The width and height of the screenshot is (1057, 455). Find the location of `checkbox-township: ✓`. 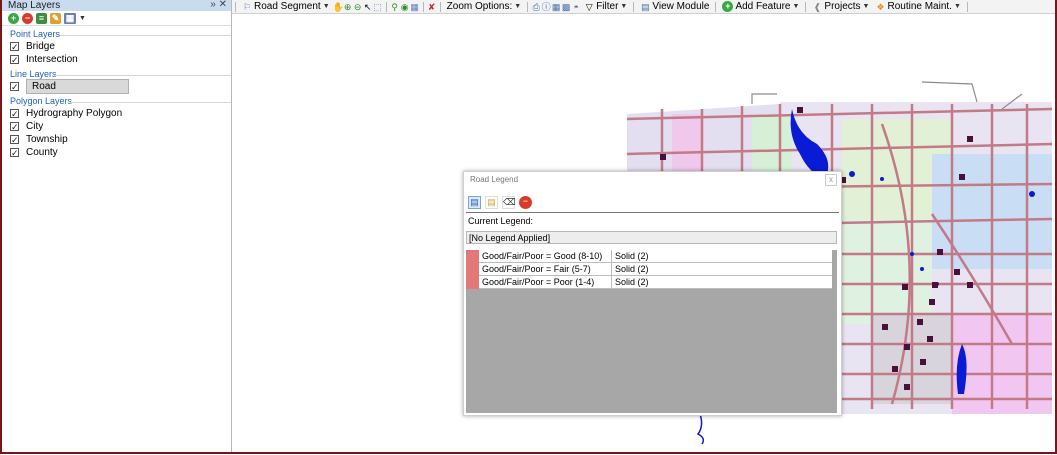

checkbox-township: ✓ is located at coordinates (14, 140).